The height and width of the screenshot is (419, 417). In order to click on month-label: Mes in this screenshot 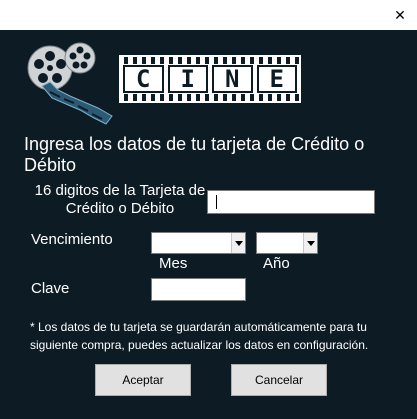, I will do `click(173, 263)`.